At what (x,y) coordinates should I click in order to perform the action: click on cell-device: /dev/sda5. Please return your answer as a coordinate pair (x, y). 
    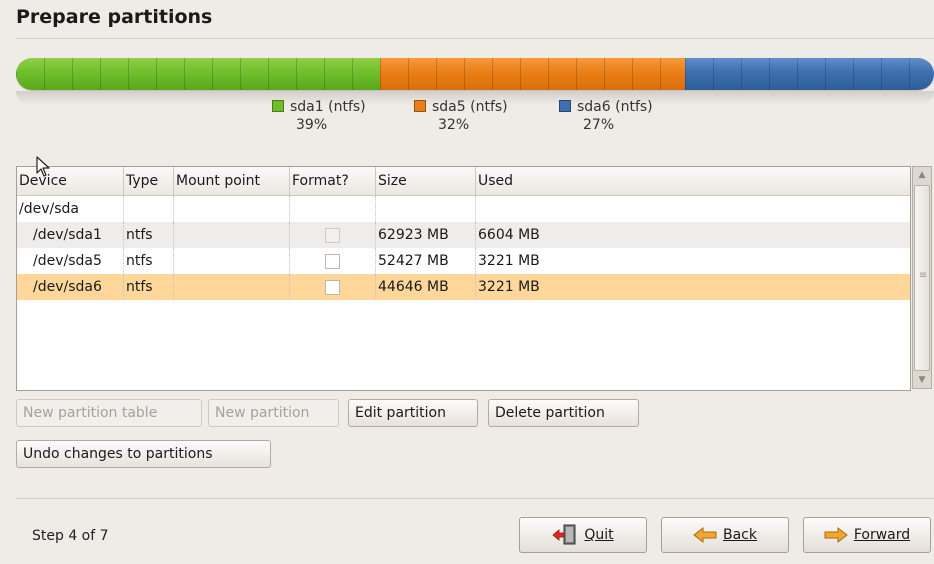
    Looking at the image, I should click on (70, 261).